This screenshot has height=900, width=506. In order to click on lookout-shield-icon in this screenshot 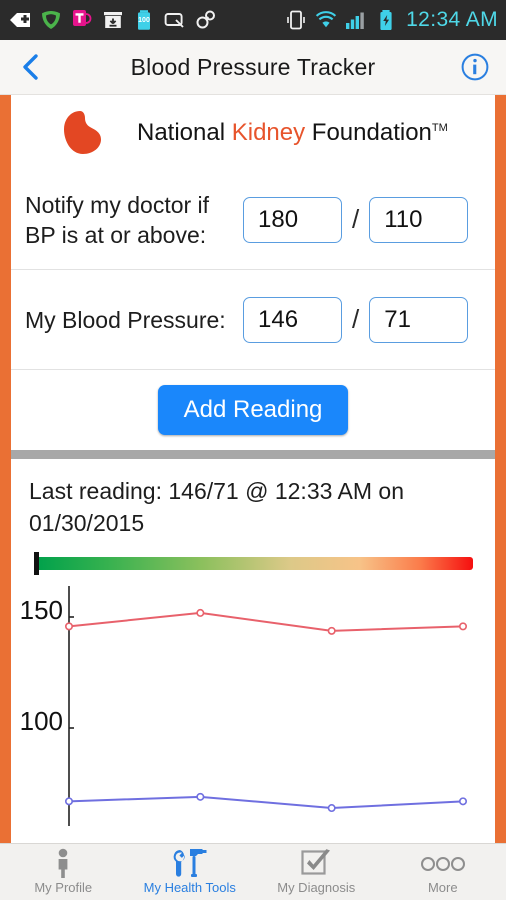, I will do `click(51, 20)`.